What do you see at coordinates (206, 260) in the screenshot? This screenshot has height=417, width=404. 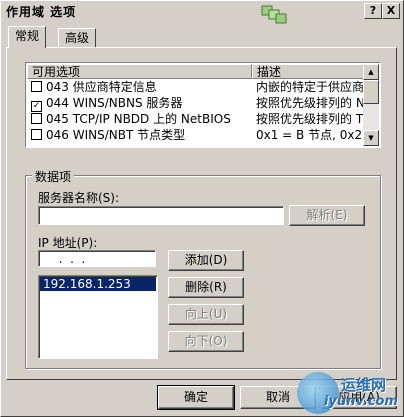 I see `add-button: 添加(D)` at bounding box center [206, 260].